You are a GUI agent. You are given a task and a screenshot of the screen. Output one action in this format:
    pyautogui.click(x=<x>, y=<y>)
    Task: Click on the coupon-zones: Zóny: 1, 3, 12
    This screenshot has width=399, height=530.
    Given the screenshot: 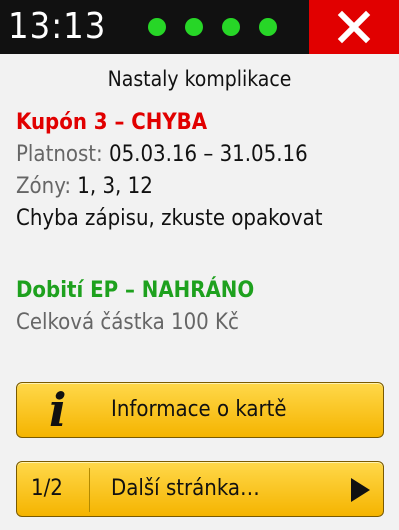 What is the action you would take?
    pyautogui.click(x=84, y=187)
    